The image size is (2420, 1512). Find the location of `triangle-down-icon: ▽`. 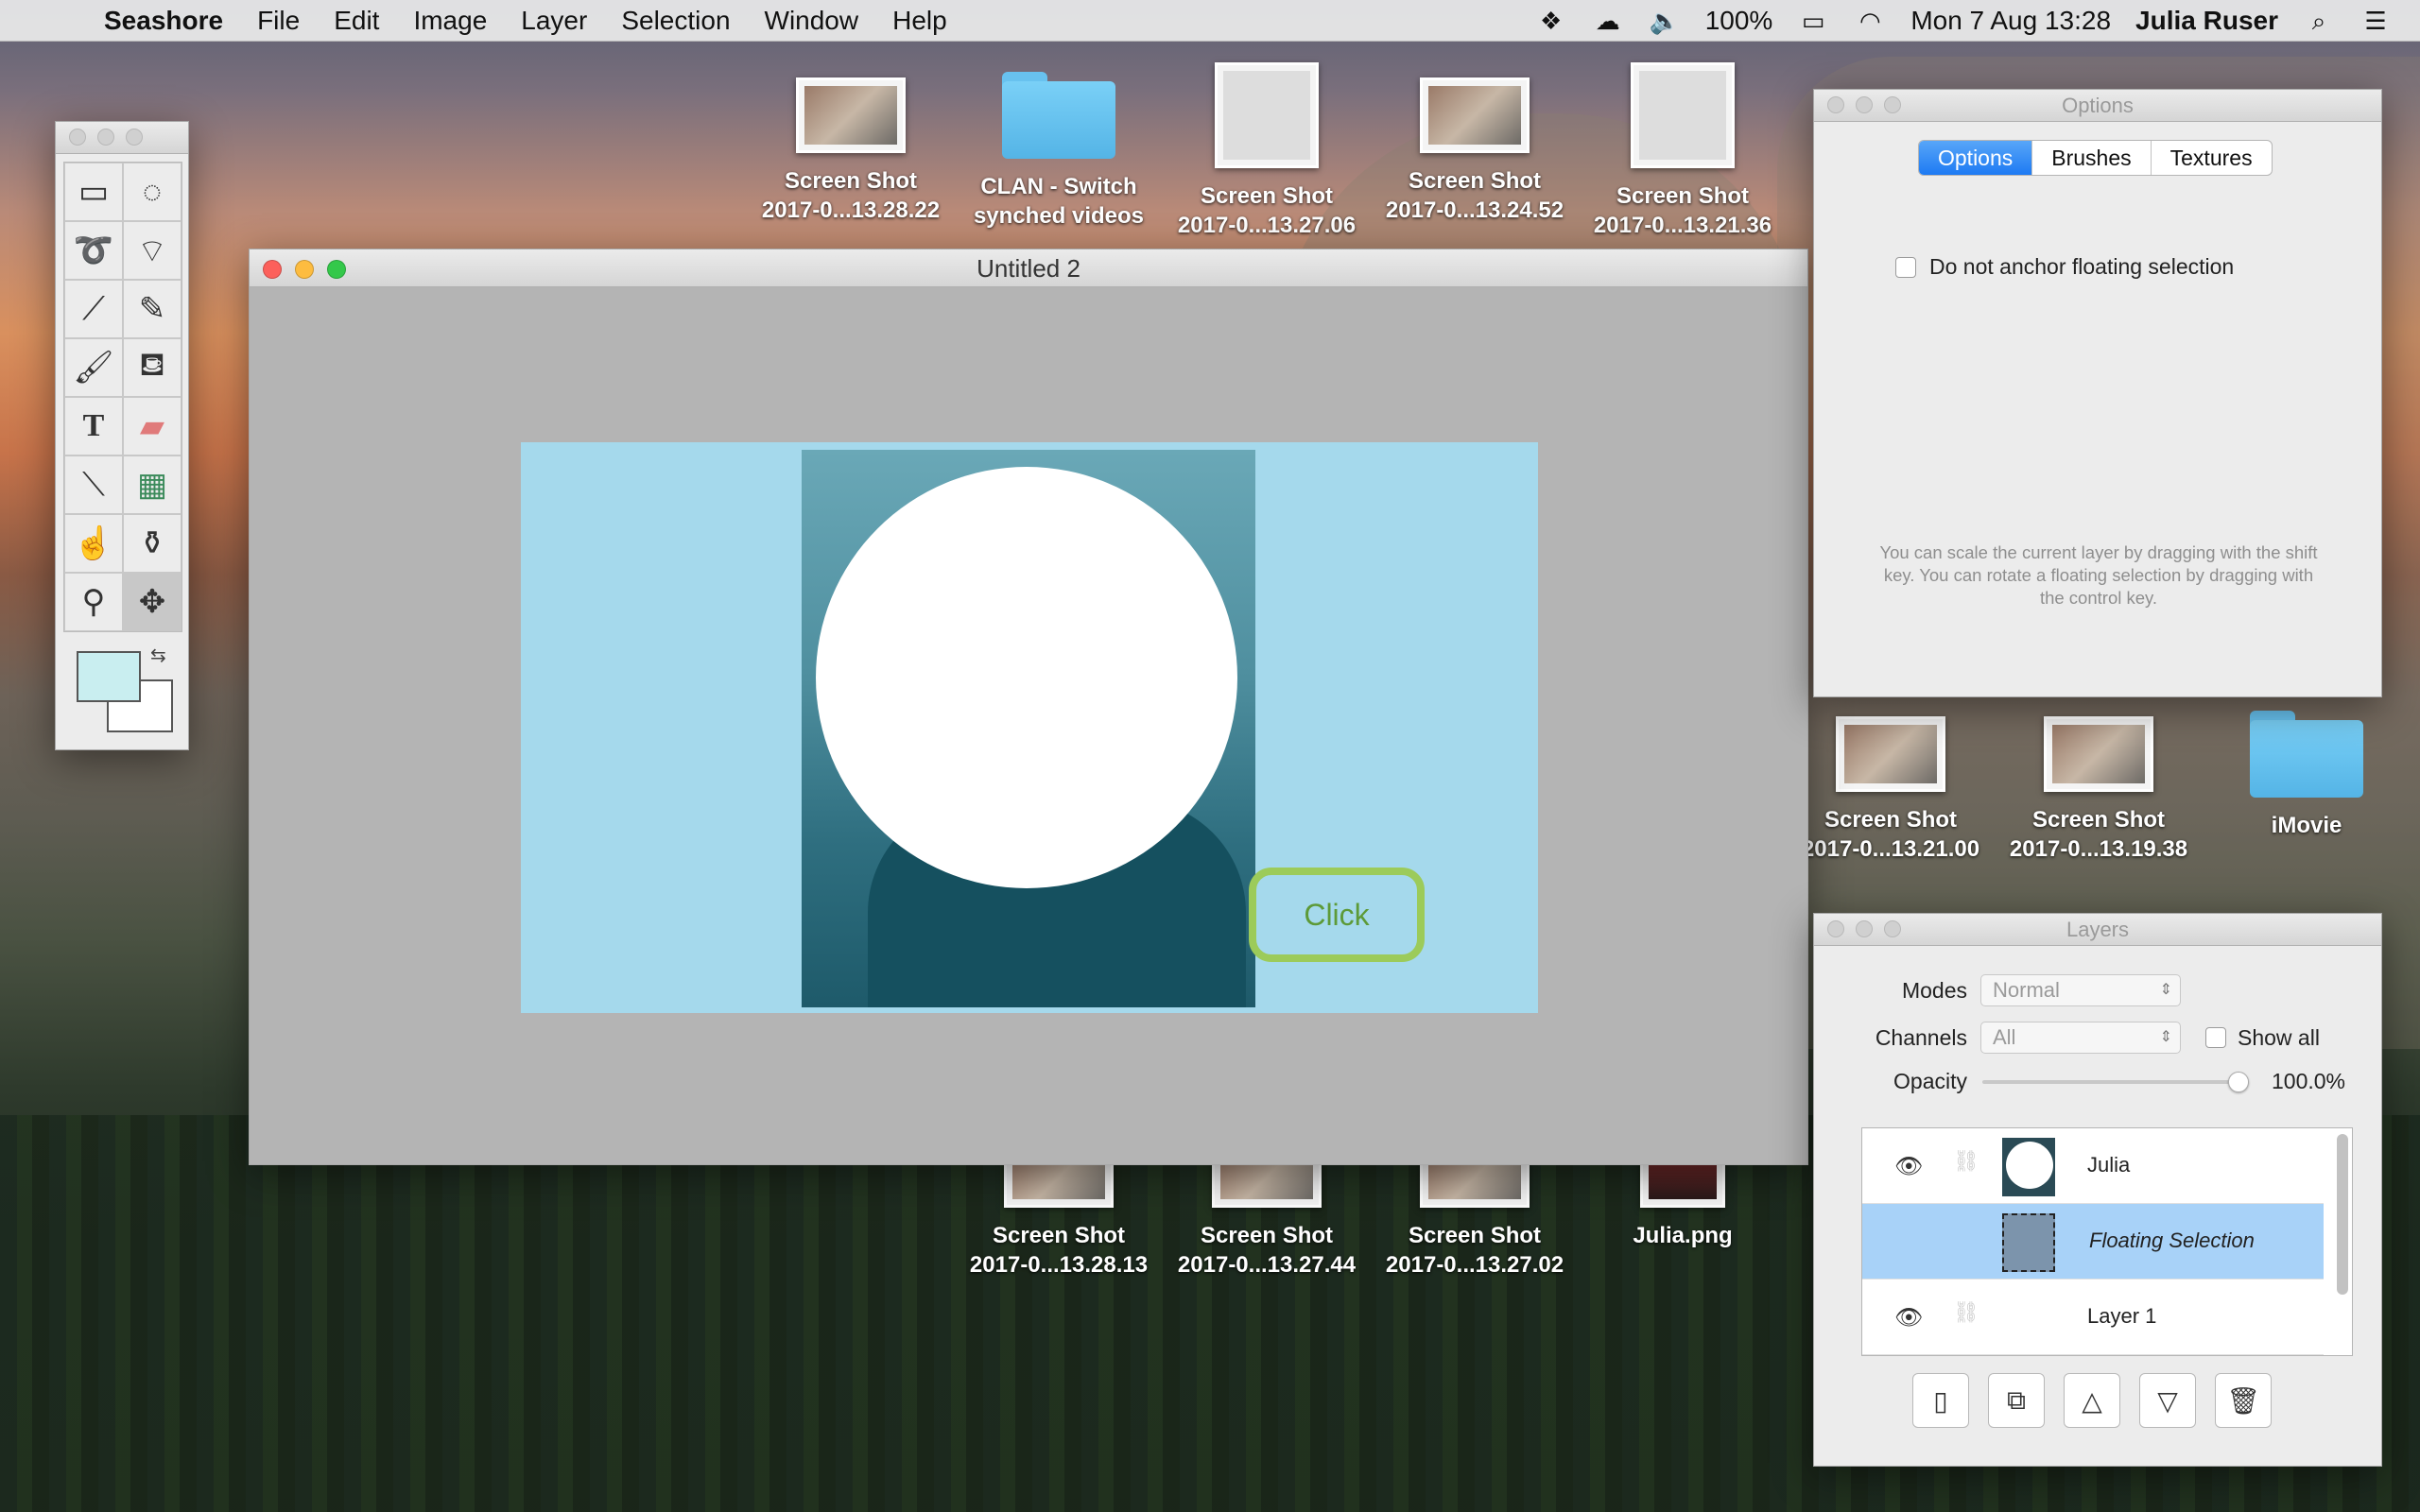

triangle-down-icon: ▽ is located at coordinates (2167, 1400).